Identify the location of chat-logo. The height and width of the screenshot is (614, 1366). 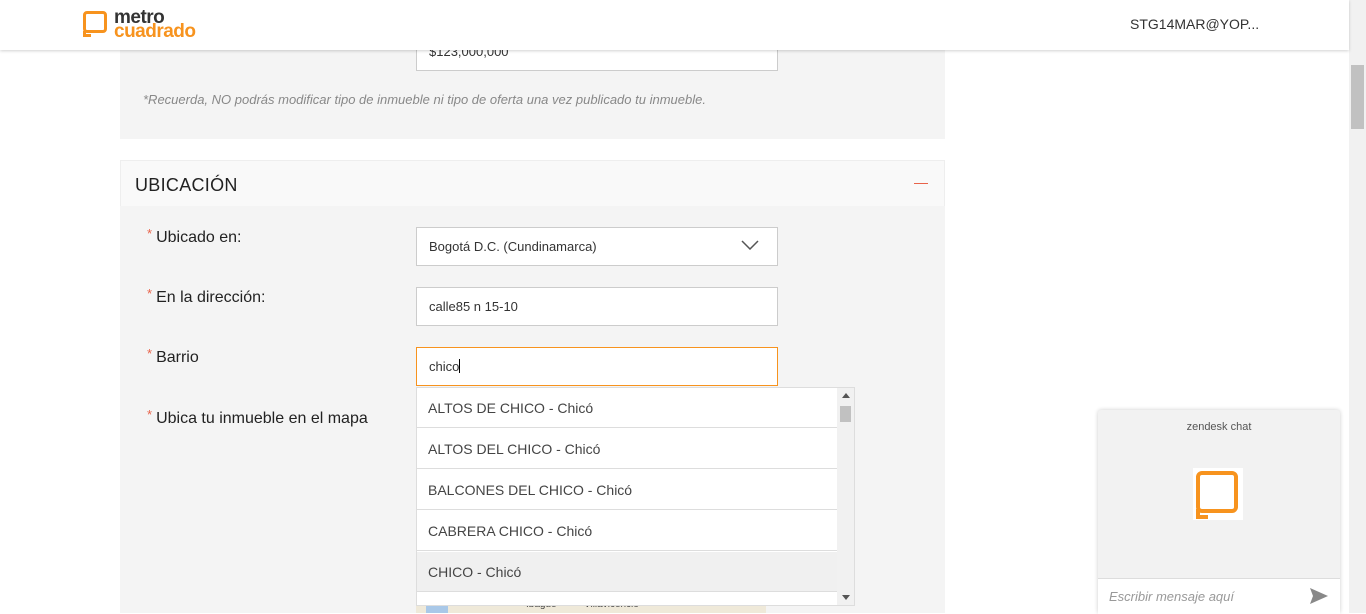
(1218, 494).